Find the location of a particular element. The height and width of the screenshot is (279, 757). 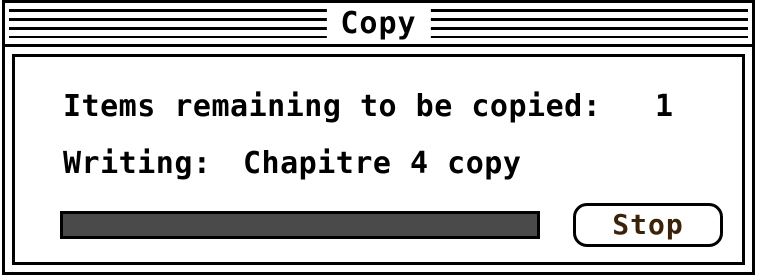

progress-bar-fill is located at coordinates (300, 225).